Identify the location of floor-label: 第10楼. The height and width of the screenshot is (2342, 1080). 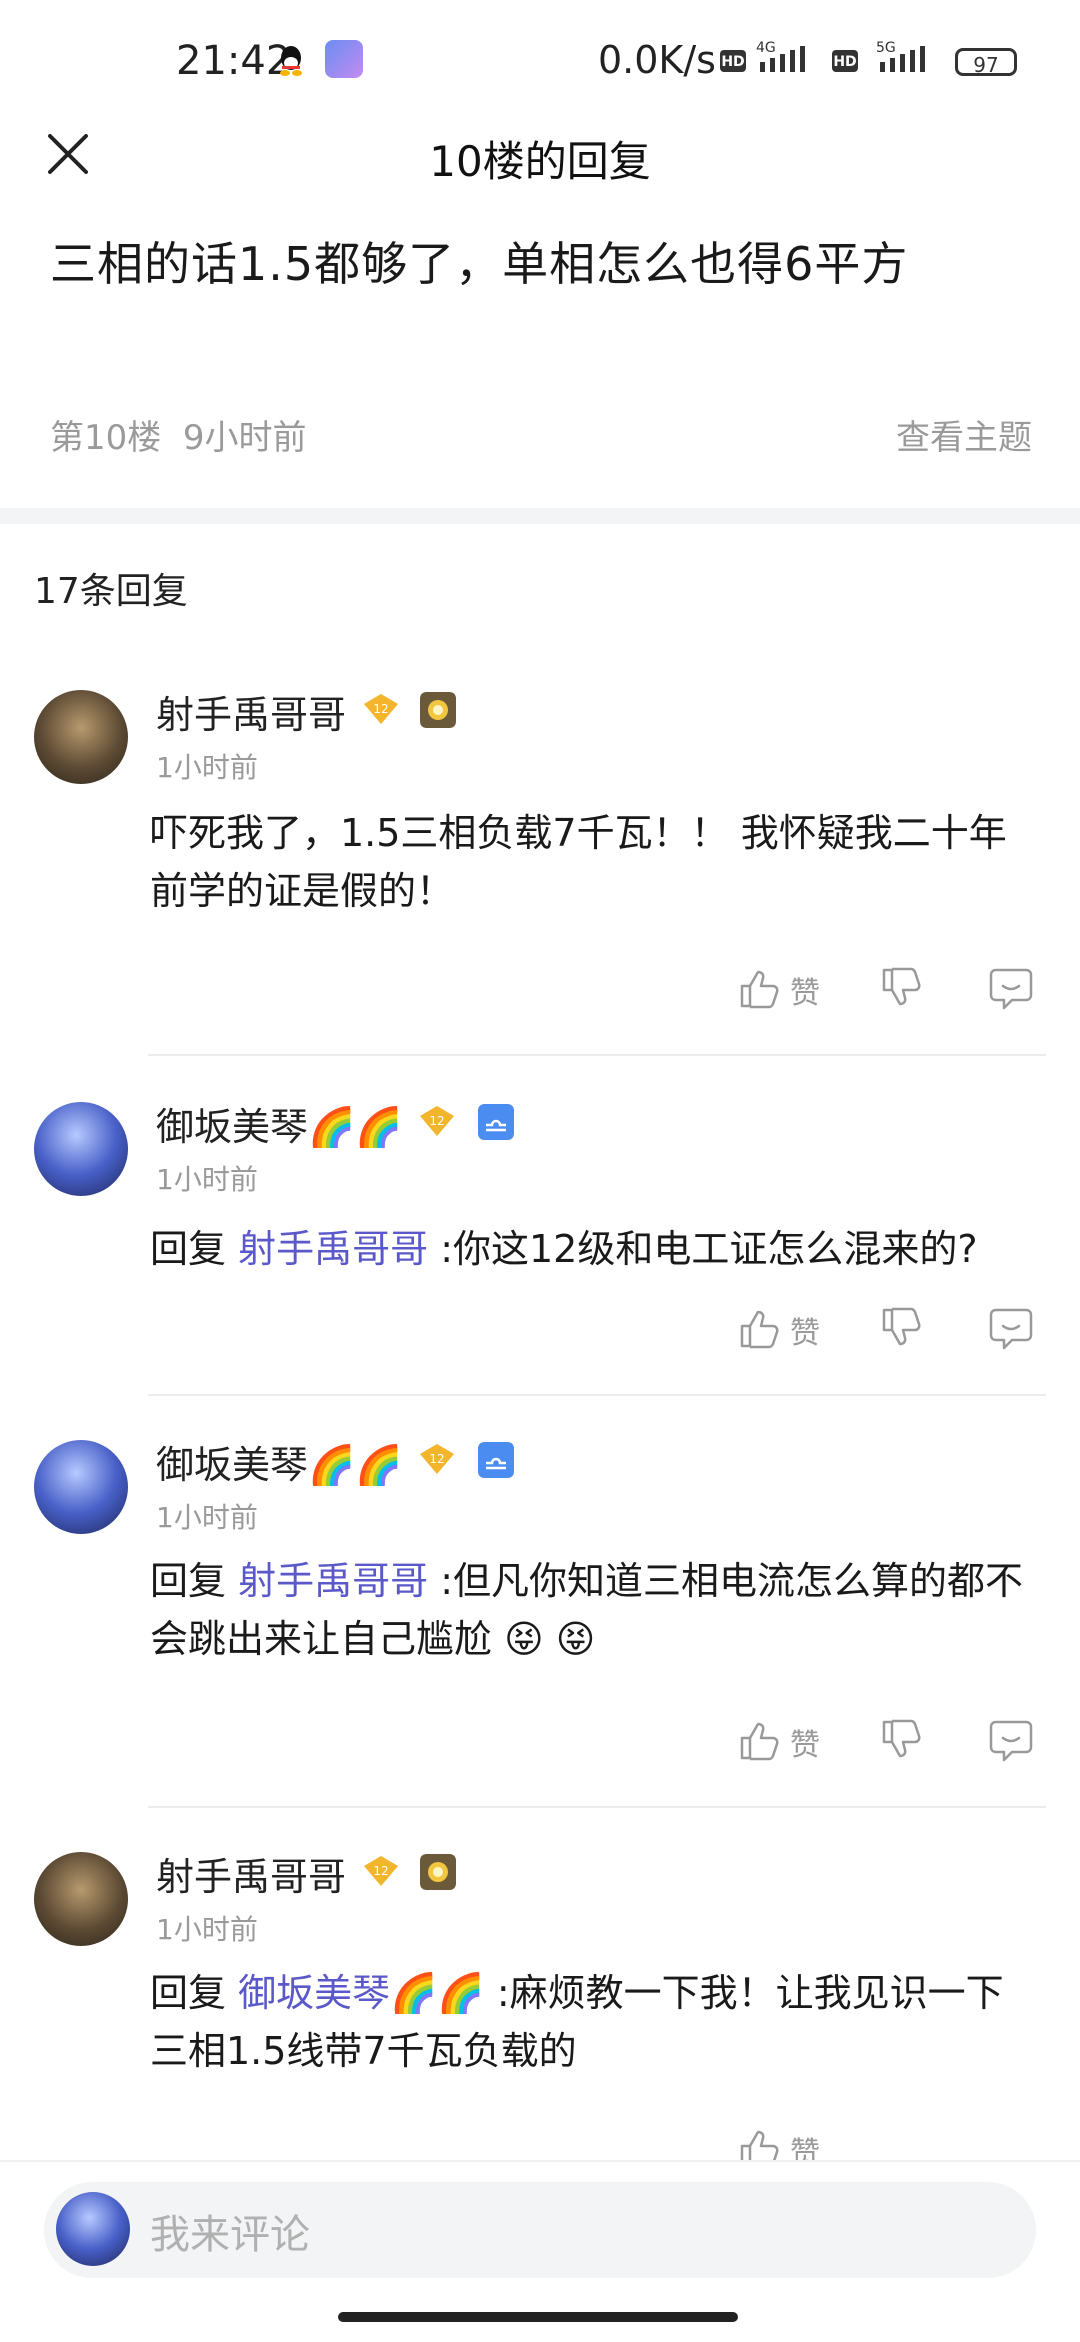
(106, 438).